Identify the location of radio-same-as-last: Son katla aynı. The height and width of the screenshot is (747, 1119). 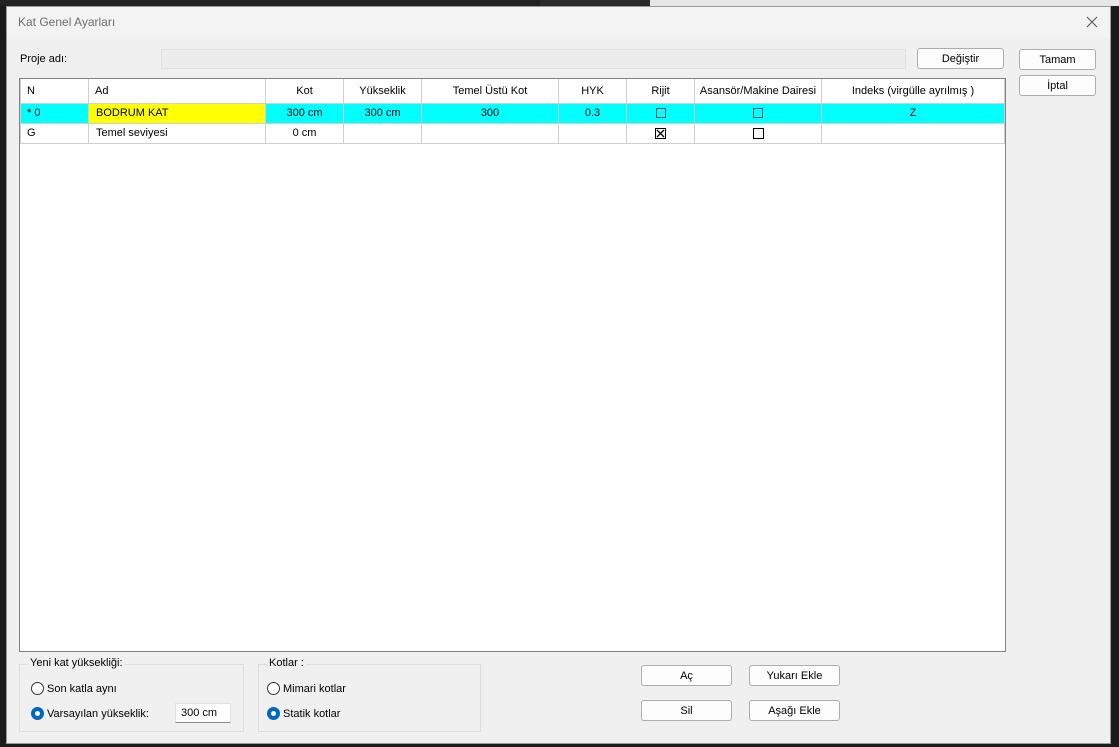
(74, 688).